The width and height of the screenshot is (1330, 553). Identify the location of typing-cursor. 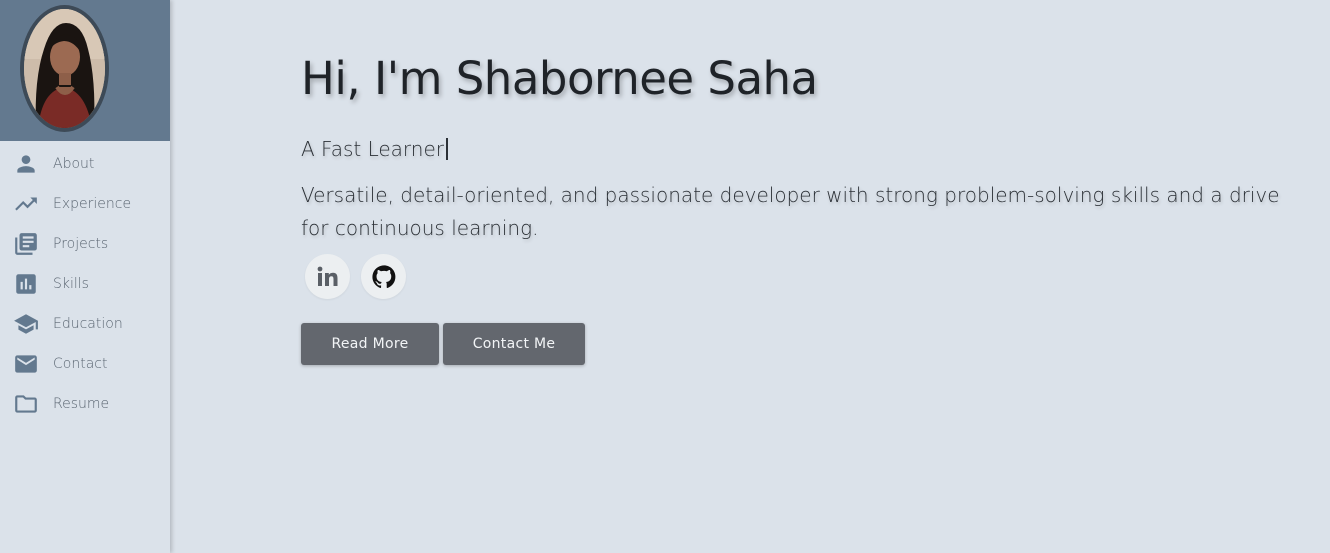
(447, 149).